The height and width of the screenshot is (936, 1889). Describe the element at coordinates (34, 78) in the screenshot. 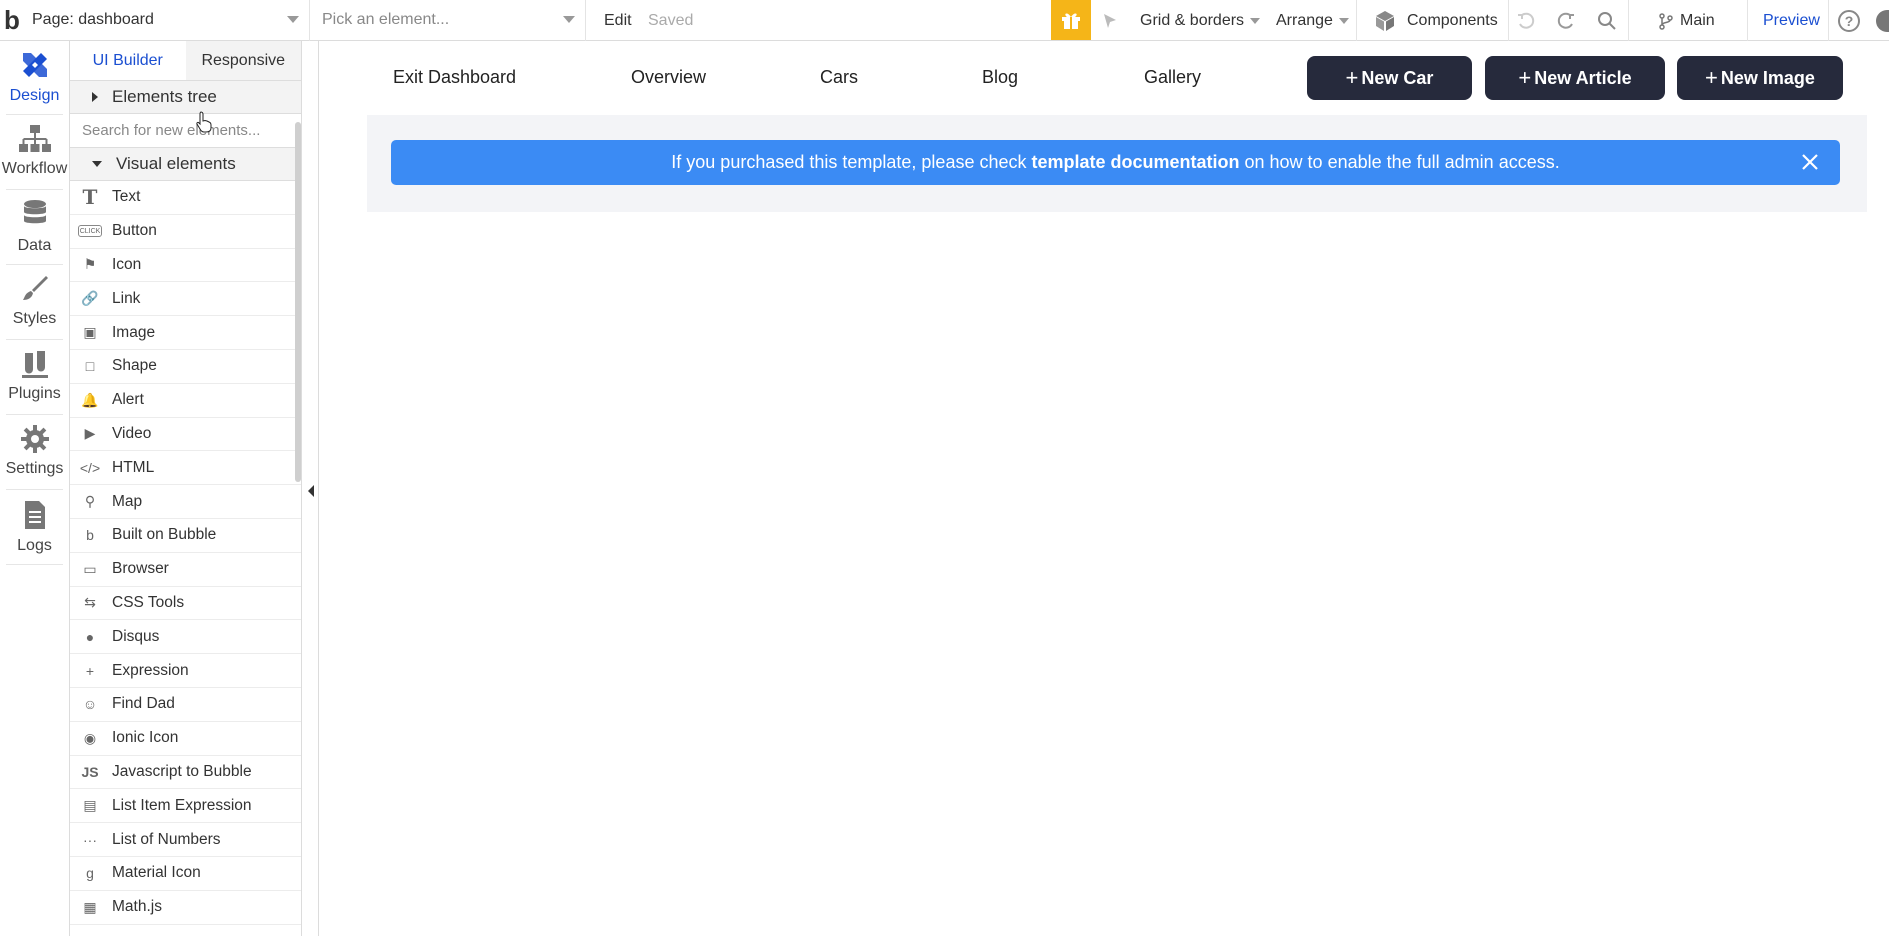

I see `nav-design: Design` at that location.